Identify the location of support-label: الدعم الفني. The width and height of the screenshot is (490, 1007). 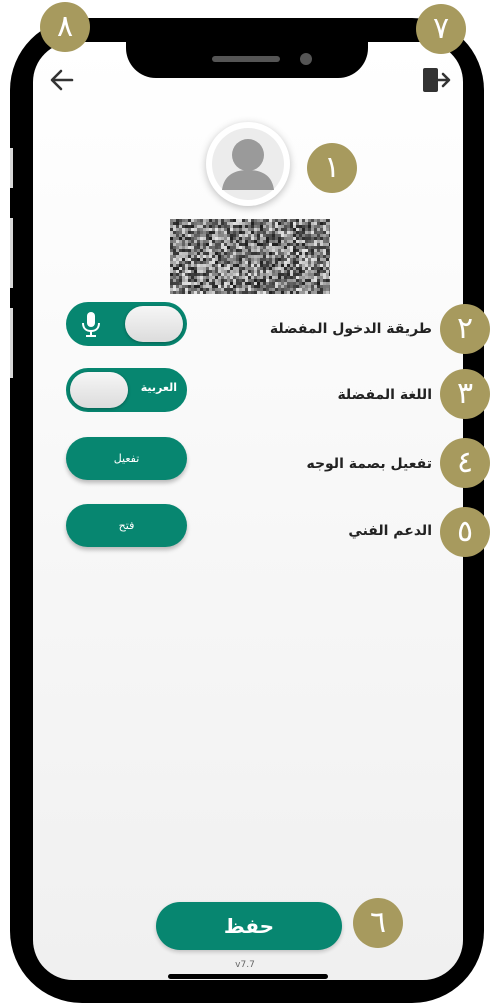
(390, 531).